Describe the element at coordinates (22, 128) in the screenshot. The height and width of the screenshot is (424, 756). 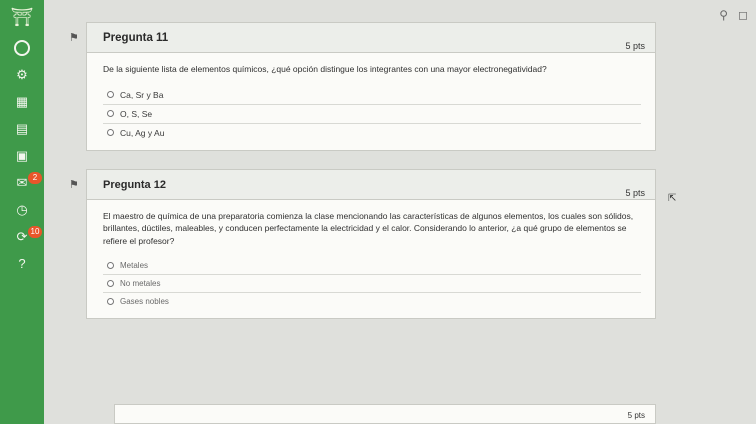
I see `courses-icon: ▤` at that location.